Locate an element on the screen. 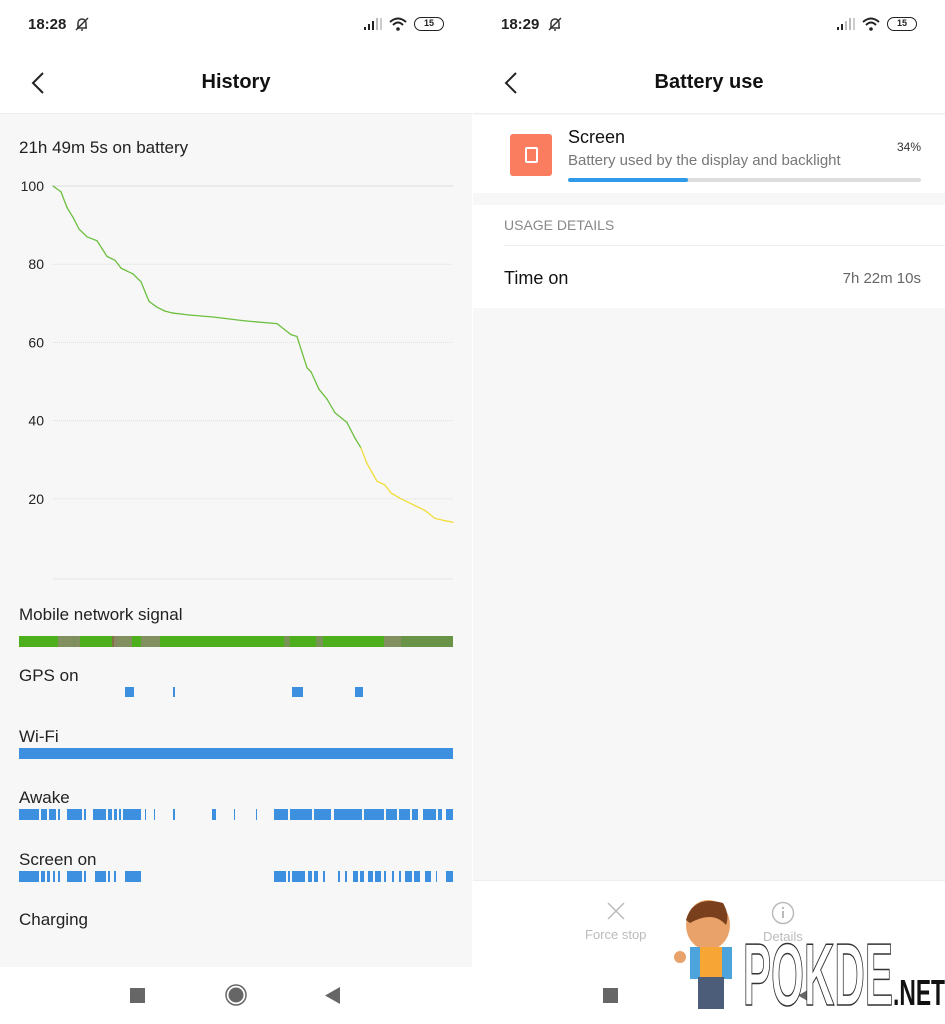 The width and height of the screenshot is (945, 1024). status-bar: 18:29 15 is located at coordinates (709, 26).